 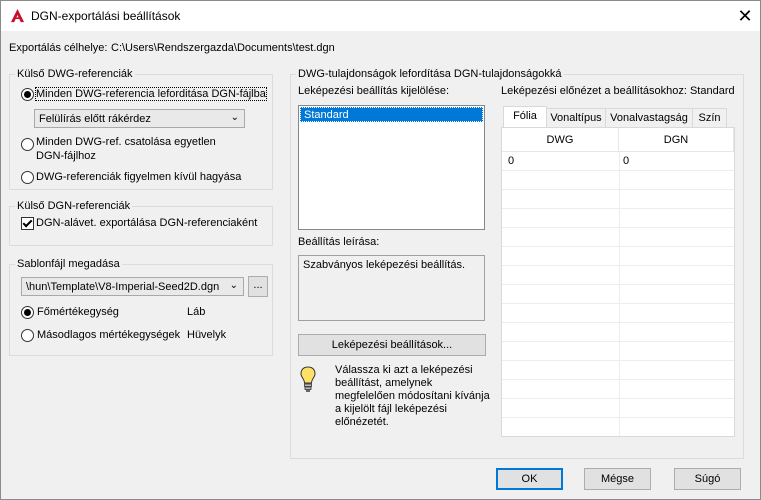 What do you see at coordinates (339, 242) in the screenshot?
I see `description-label: Beállítás leírása:` at bounding box center [339, 242].